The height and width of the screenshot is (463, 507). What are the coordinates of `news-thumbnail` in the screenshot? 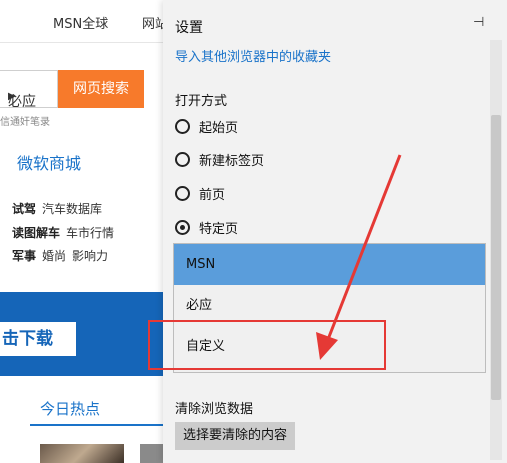 It's located at (82, 453).